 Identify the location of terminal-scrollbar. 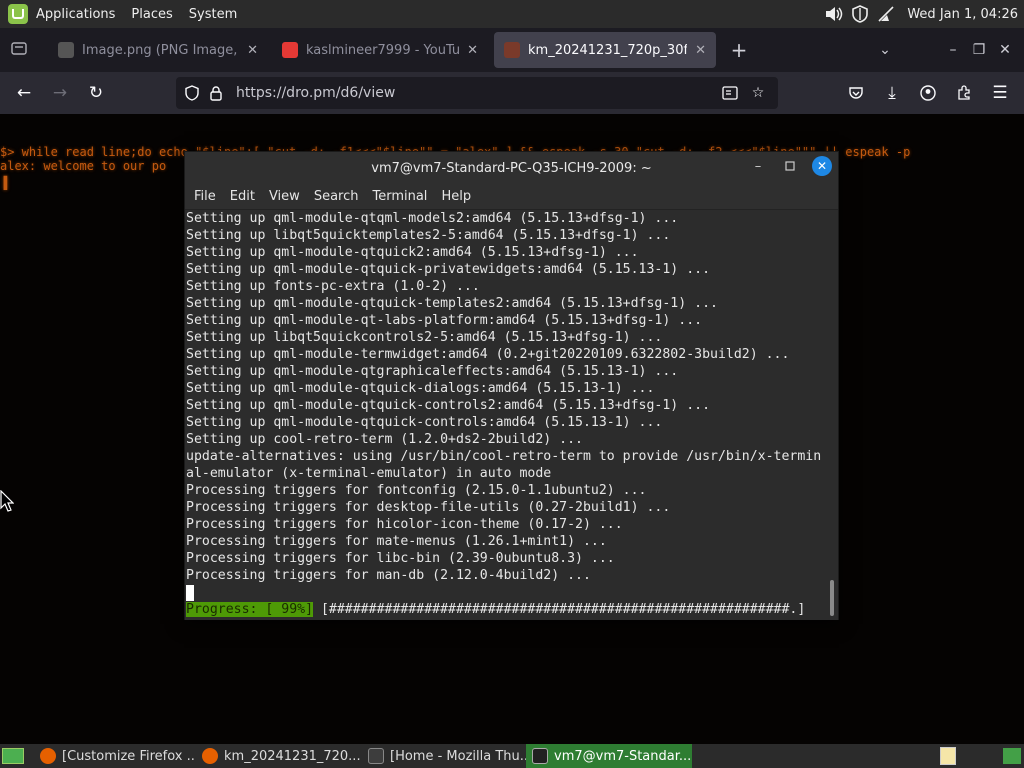
(832, 415).